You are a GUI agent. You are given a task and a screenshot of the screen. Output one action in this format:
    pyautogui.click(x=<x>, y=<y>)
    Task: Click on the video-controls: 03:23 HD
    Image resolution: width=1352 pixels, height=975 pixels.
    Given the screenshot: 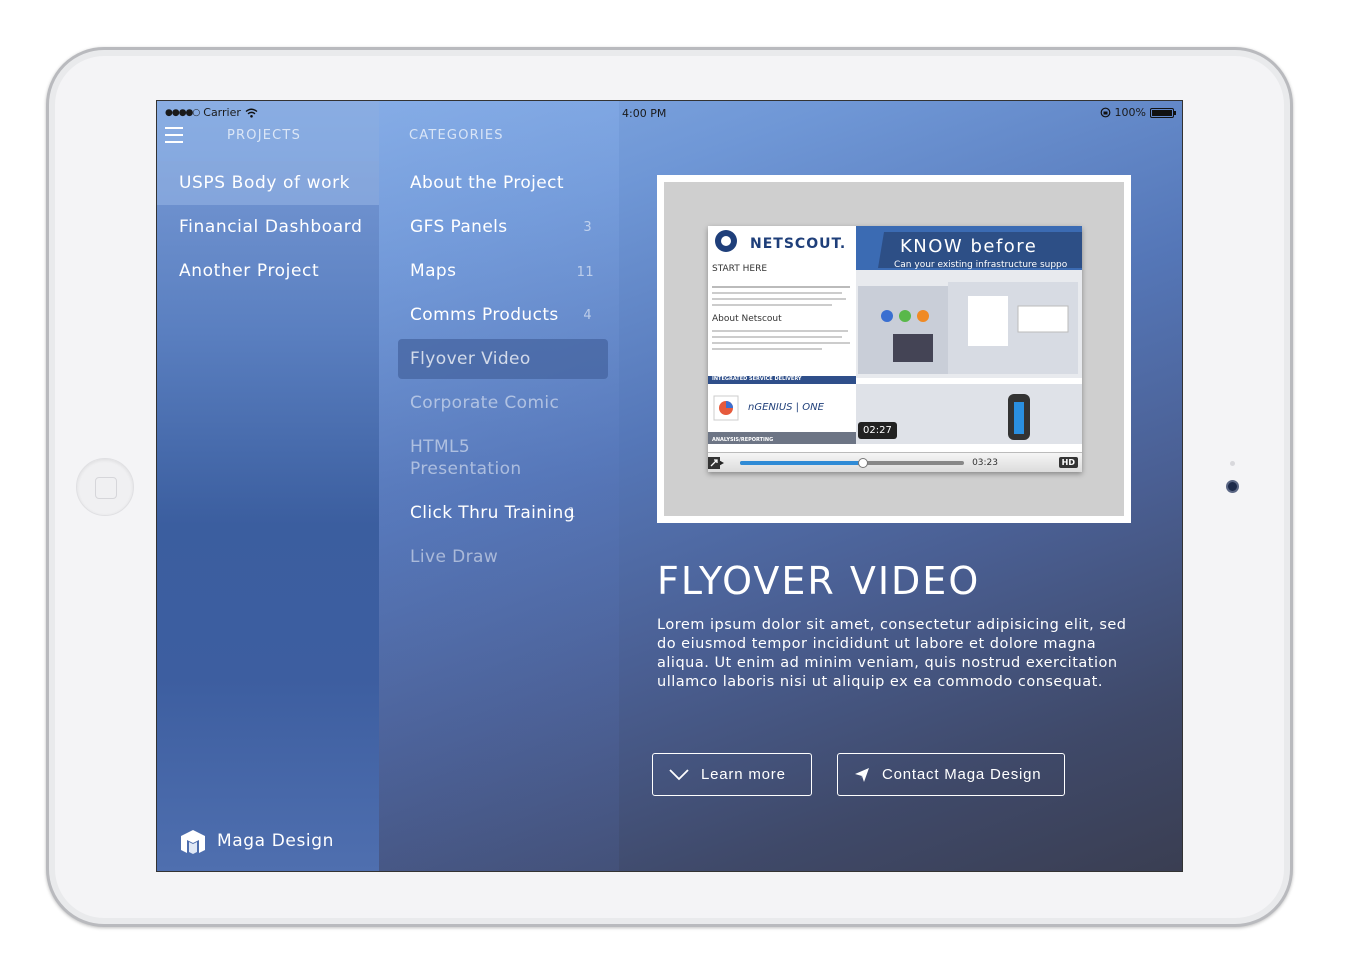 What is the action you would take?
    pyautogui.click(x=895, y=462)
    